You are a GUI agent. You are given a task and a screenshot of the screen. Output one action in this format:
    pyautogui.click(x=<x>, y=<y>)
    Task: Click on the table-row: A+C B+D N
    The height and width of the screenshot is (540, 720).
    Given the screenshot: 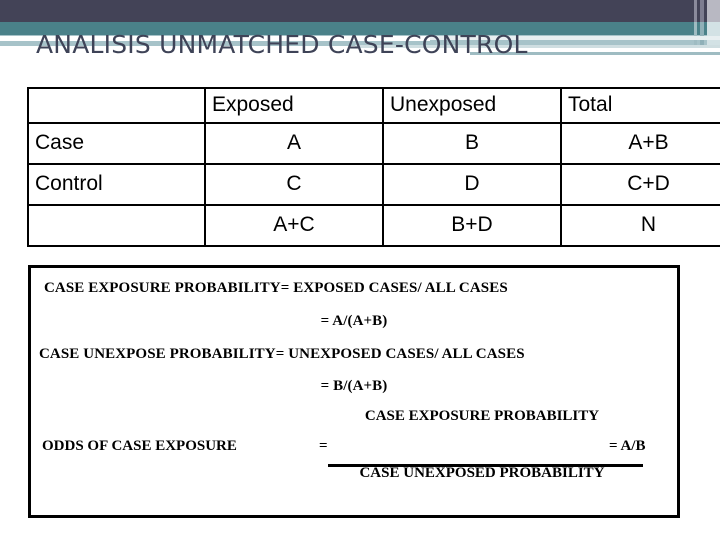 What is the action you would take?
    pyautogui.click(x=373, y=225)
    